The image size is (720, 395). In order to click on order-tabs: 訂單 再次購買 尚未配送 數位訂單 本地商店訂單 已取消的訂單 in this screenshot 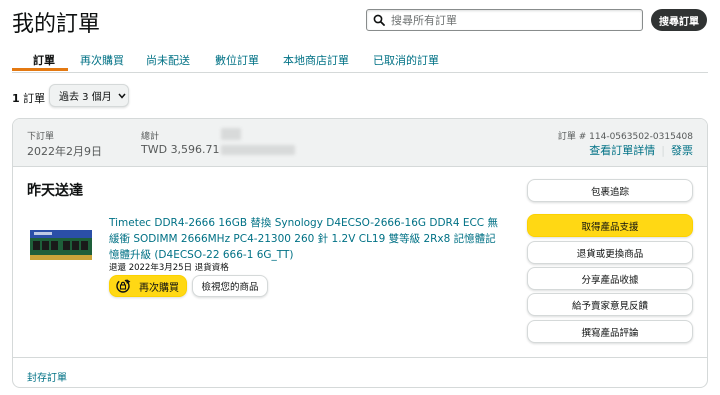, I will do `click(360, 60)`.